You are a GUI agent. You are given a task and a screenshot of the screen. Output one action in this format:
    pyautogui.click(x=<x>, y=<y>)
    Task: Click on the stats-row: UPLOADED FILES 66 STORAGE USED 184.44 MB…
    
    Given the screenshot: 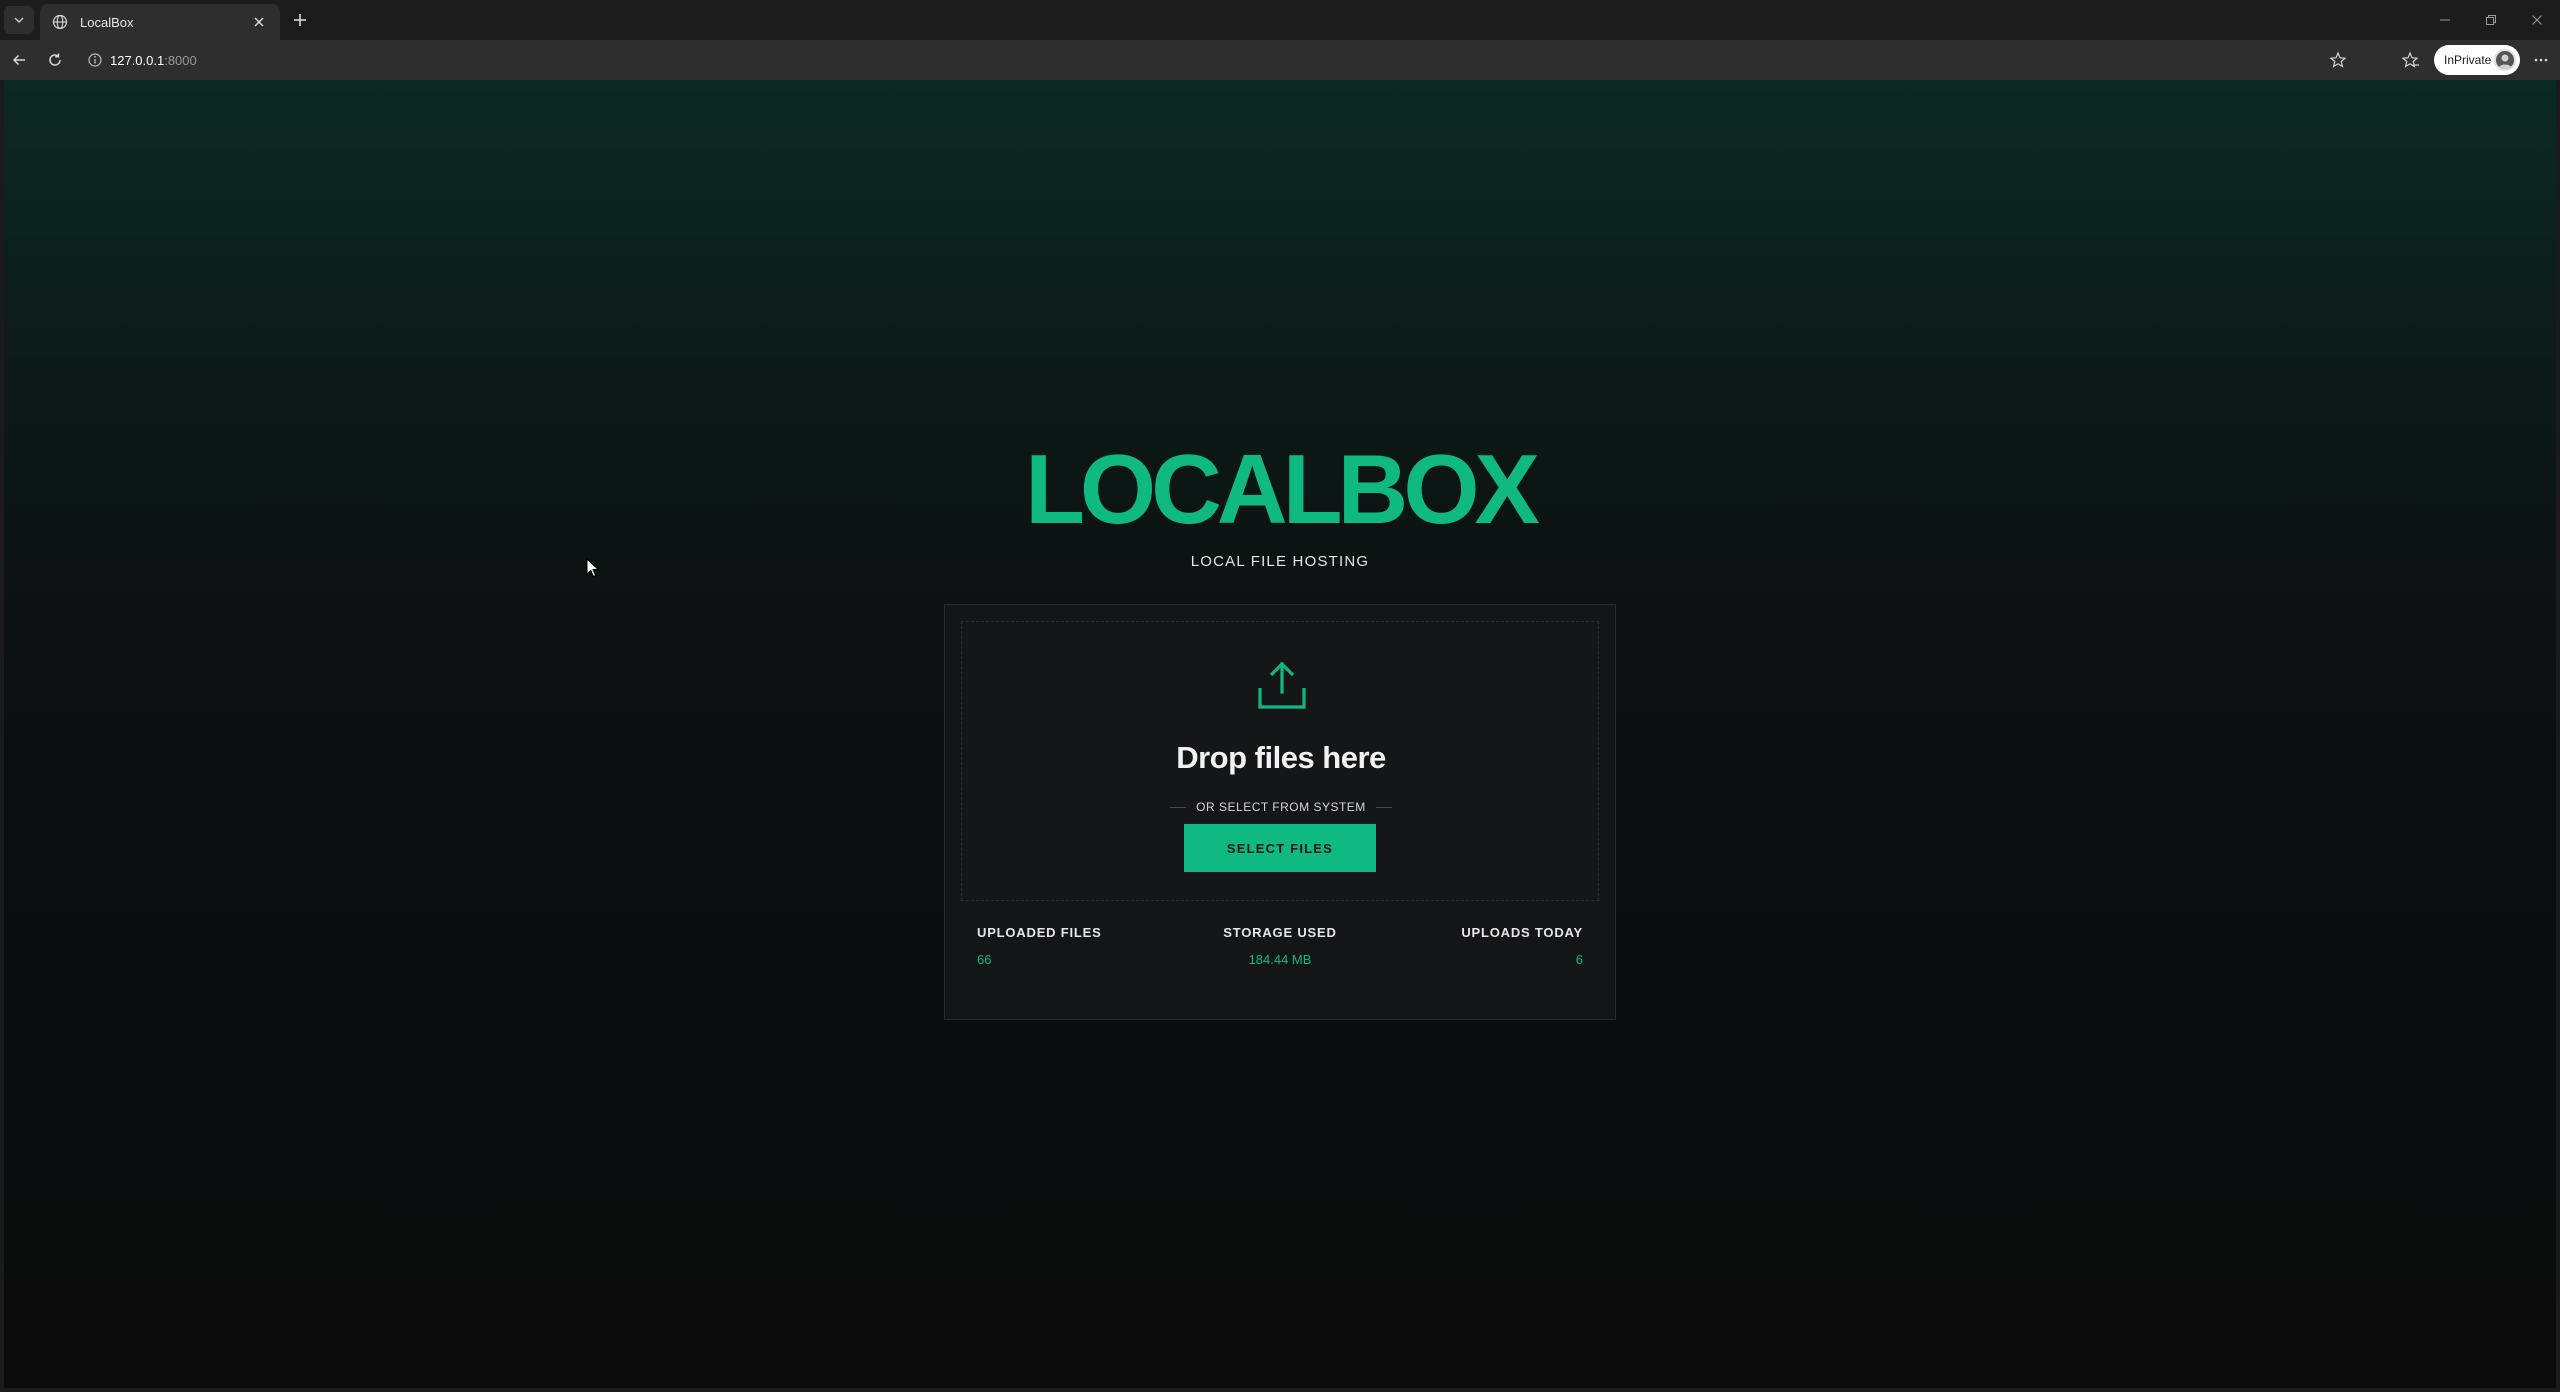 What is the action you would take?
    pyautogui.click(x=1280, y=955)
    